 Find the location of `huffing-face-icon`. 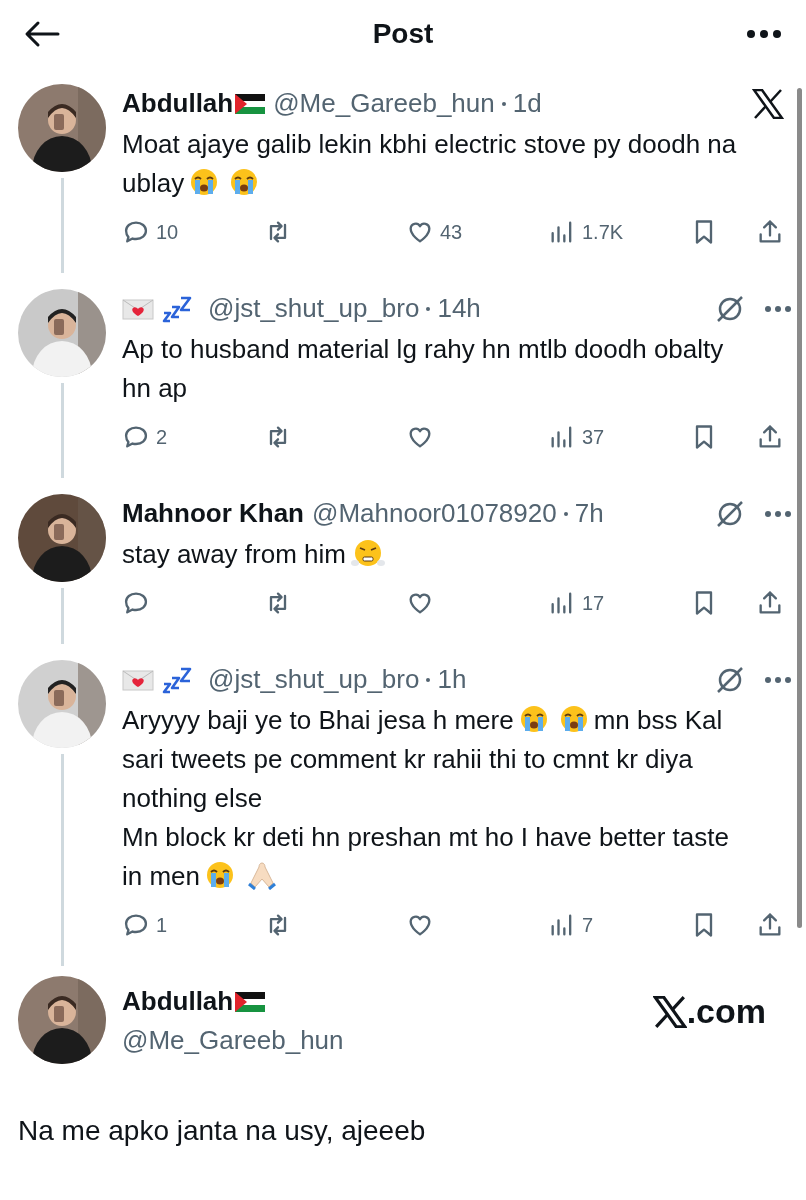

huffing-face-icon is located at coordinates (367, 553).